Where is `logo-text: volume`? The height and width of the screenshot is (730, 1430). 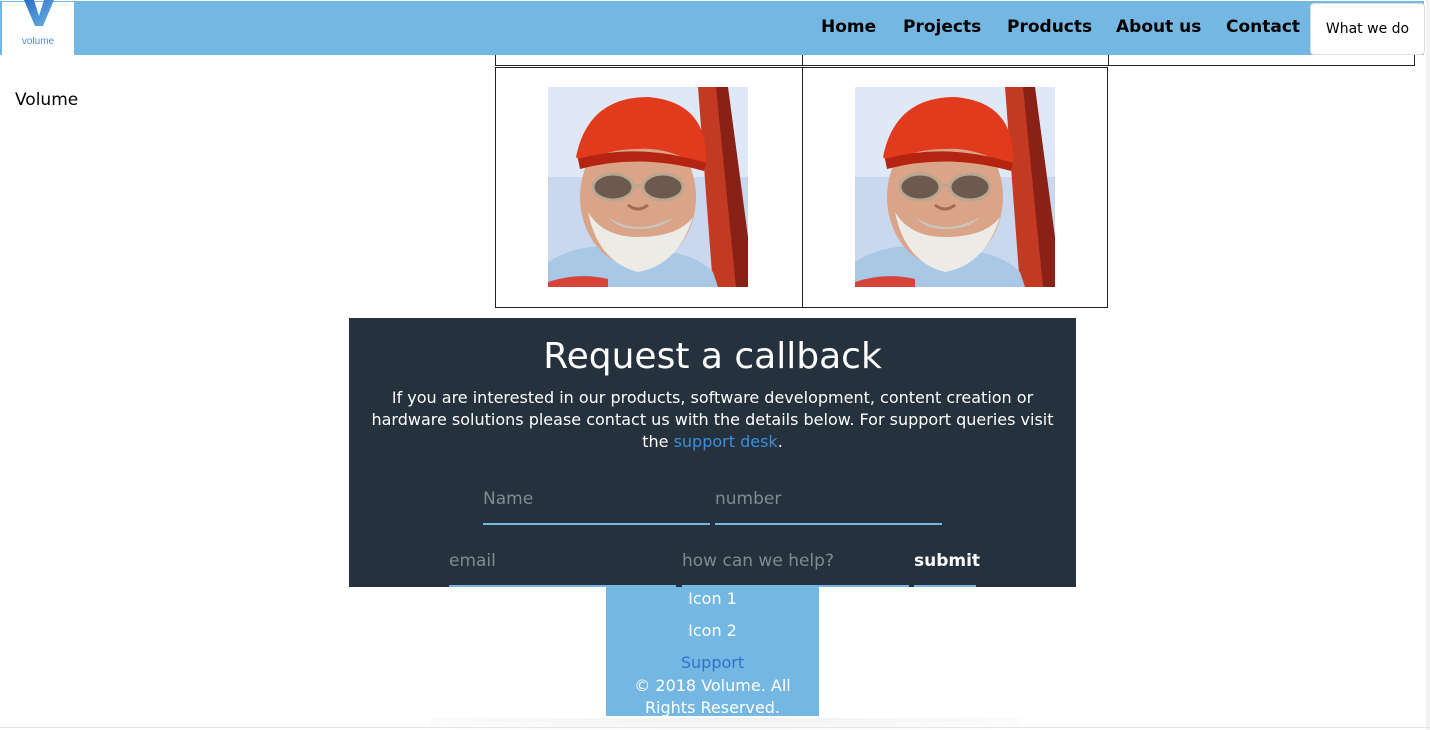 logo-text: volume is located at coordinates (38, 41).